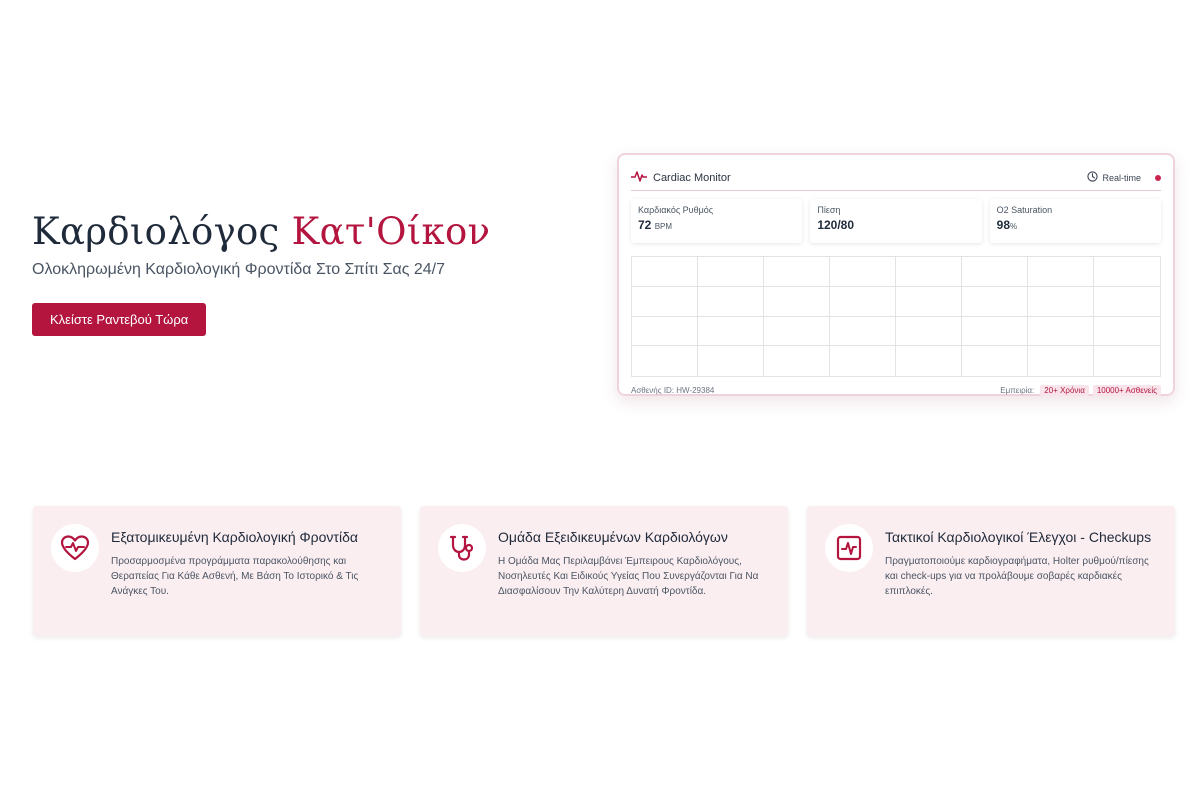 This screenshot has width=1200, height=800. What do you see at coordinates (895, 225) in the screenshot?
I see `metric-value: 120/80` at bounding box center [895, 225].